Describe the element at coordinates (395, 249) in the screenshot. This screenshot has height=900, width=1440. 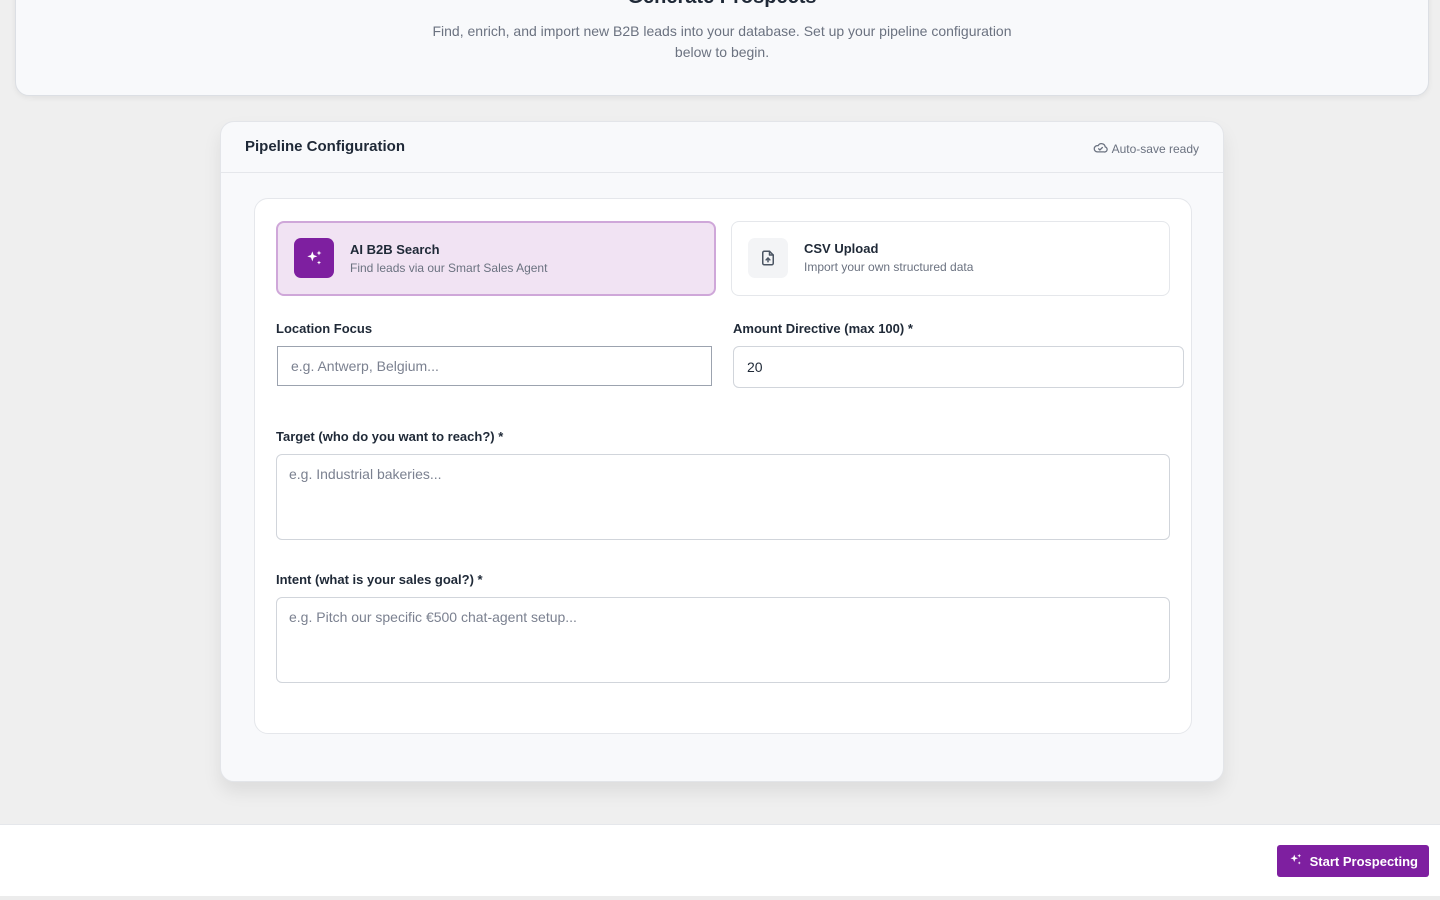
I see `mode-title: AI B2B Search` at that location.